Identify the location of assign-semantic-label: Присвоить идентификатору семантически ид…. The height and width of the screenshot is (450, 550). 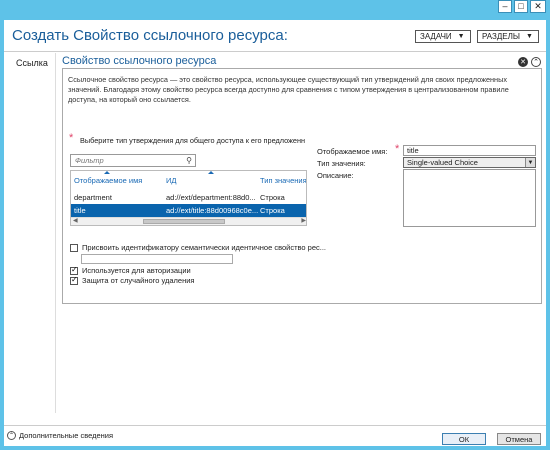
(204, 247).